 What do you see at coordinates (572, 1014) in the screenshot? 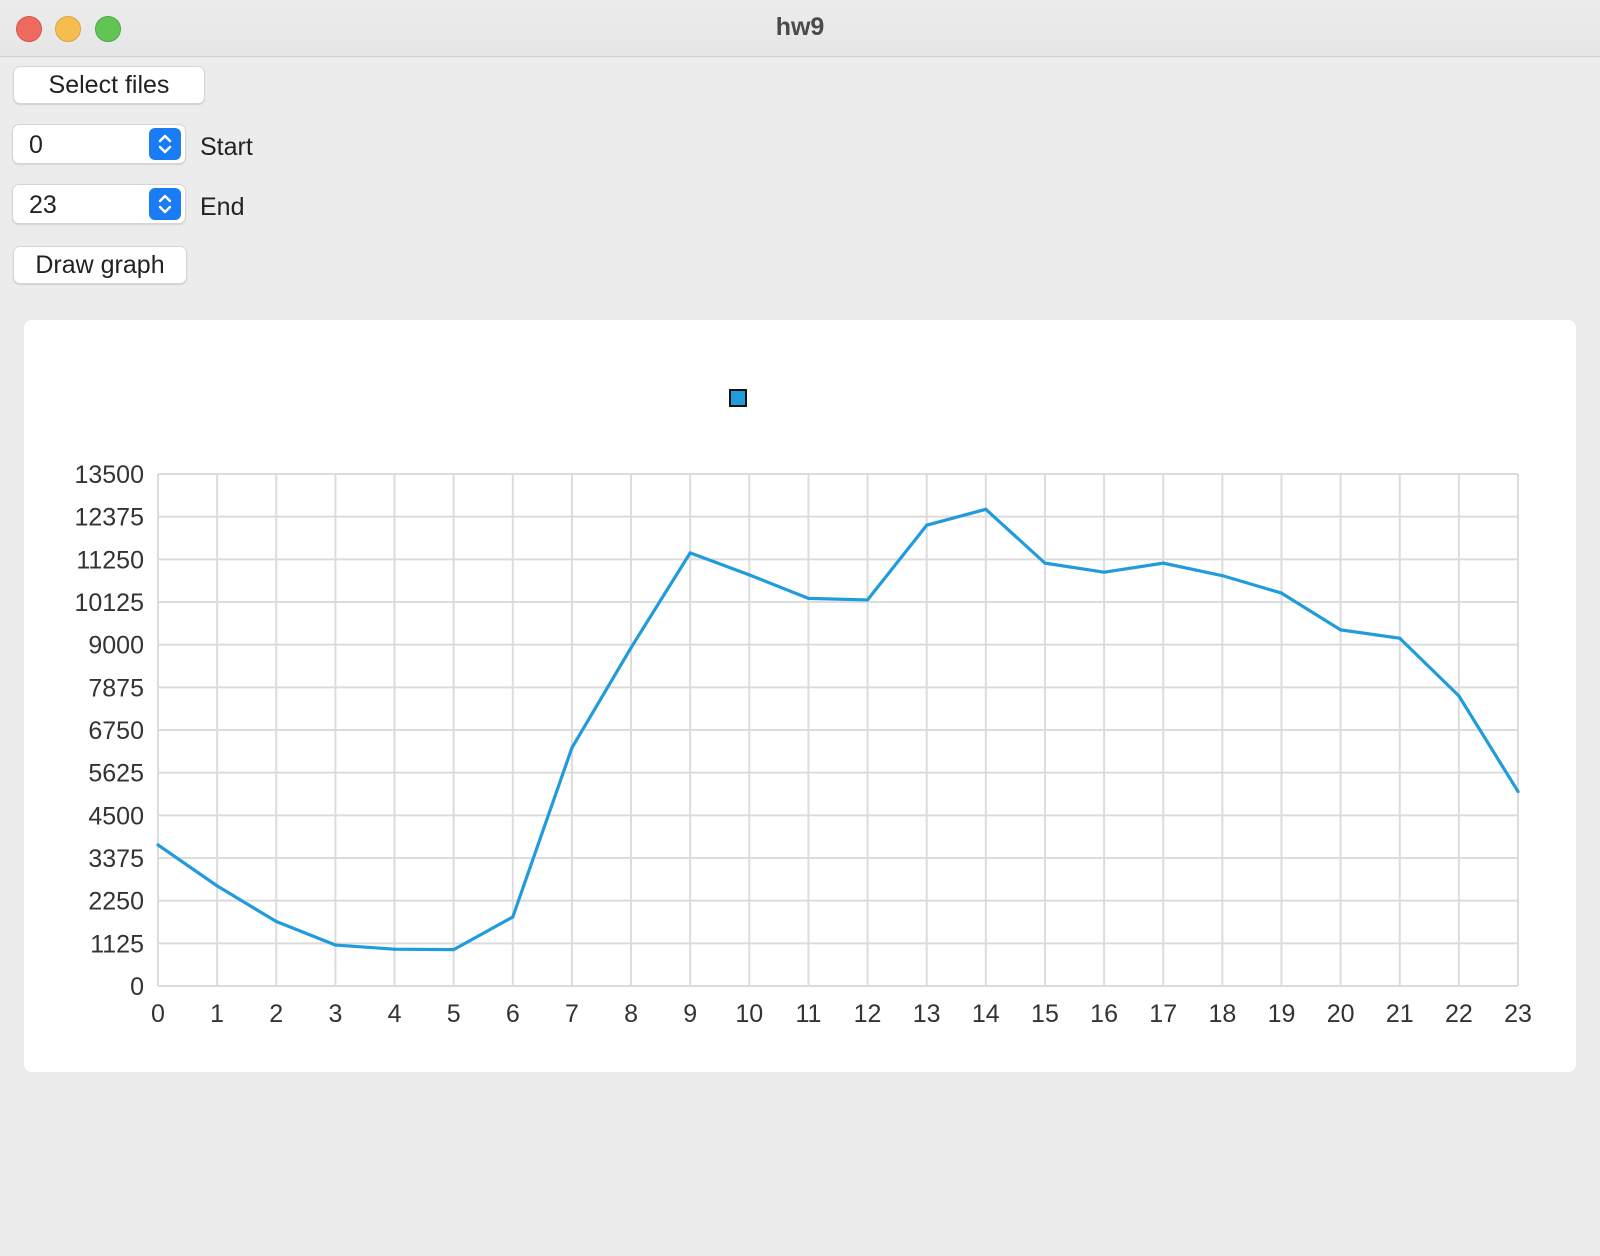
I see `x-tick-label: 7` at bounding box center [572, 1014].